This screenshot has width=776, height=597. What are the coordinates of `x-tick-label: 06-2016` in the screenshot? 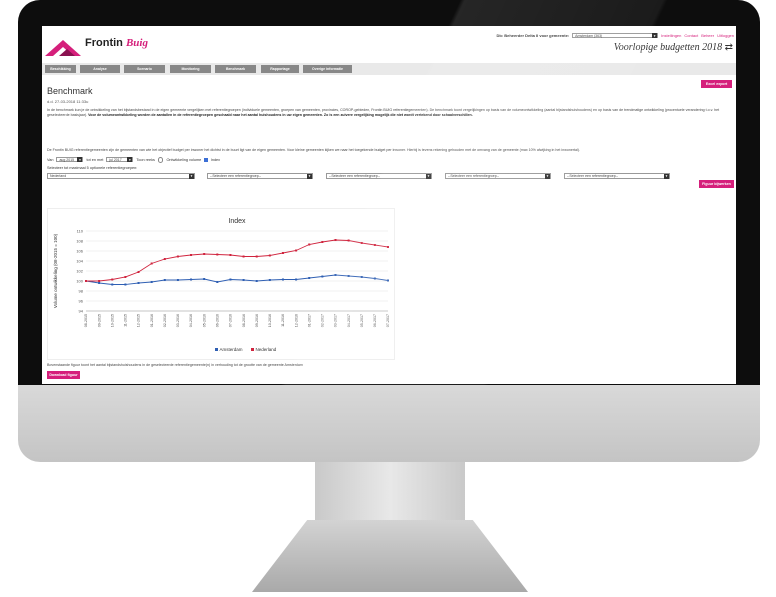 It's located at (218, 320).